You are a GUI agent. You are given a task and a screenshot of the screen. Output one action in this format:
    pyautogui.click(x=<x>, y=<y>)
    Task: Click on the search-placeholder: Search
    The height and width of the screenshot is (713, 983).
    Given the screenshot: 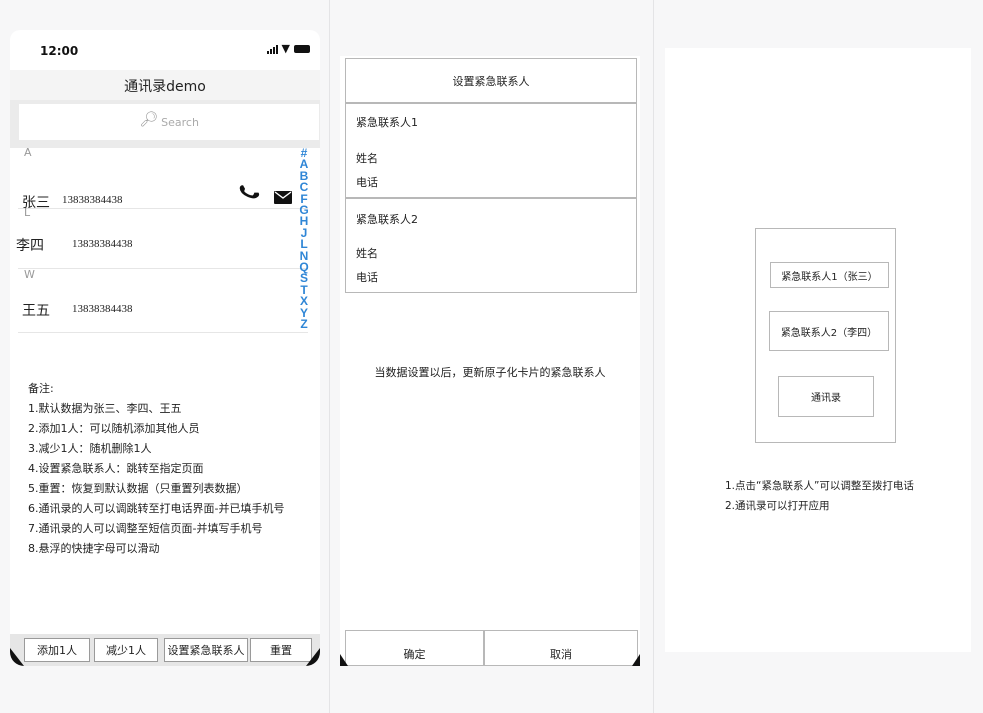 What is the action you would take?
    pyautogui.click(x=180, y=122)
    